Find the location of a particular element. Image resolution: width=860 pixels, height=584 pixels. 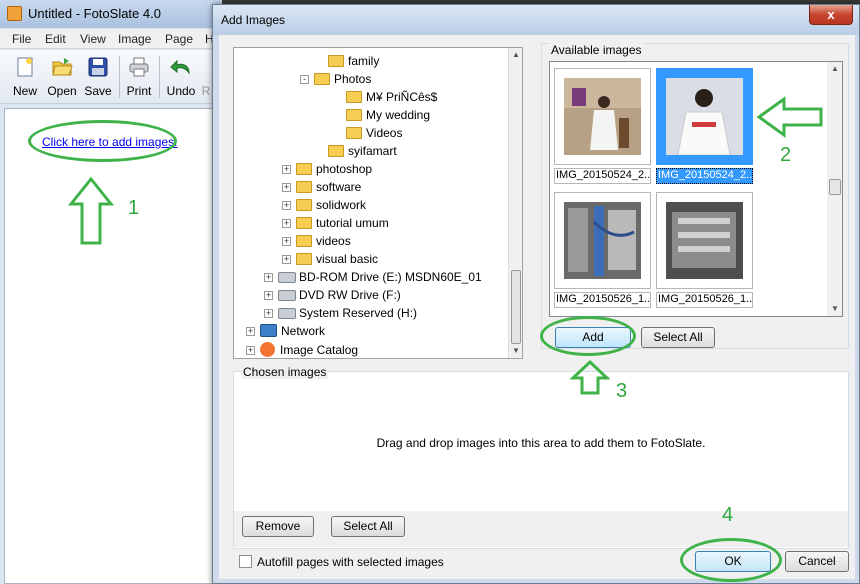

tree-item-photos: - Photos is located at coordinates (335, 81).